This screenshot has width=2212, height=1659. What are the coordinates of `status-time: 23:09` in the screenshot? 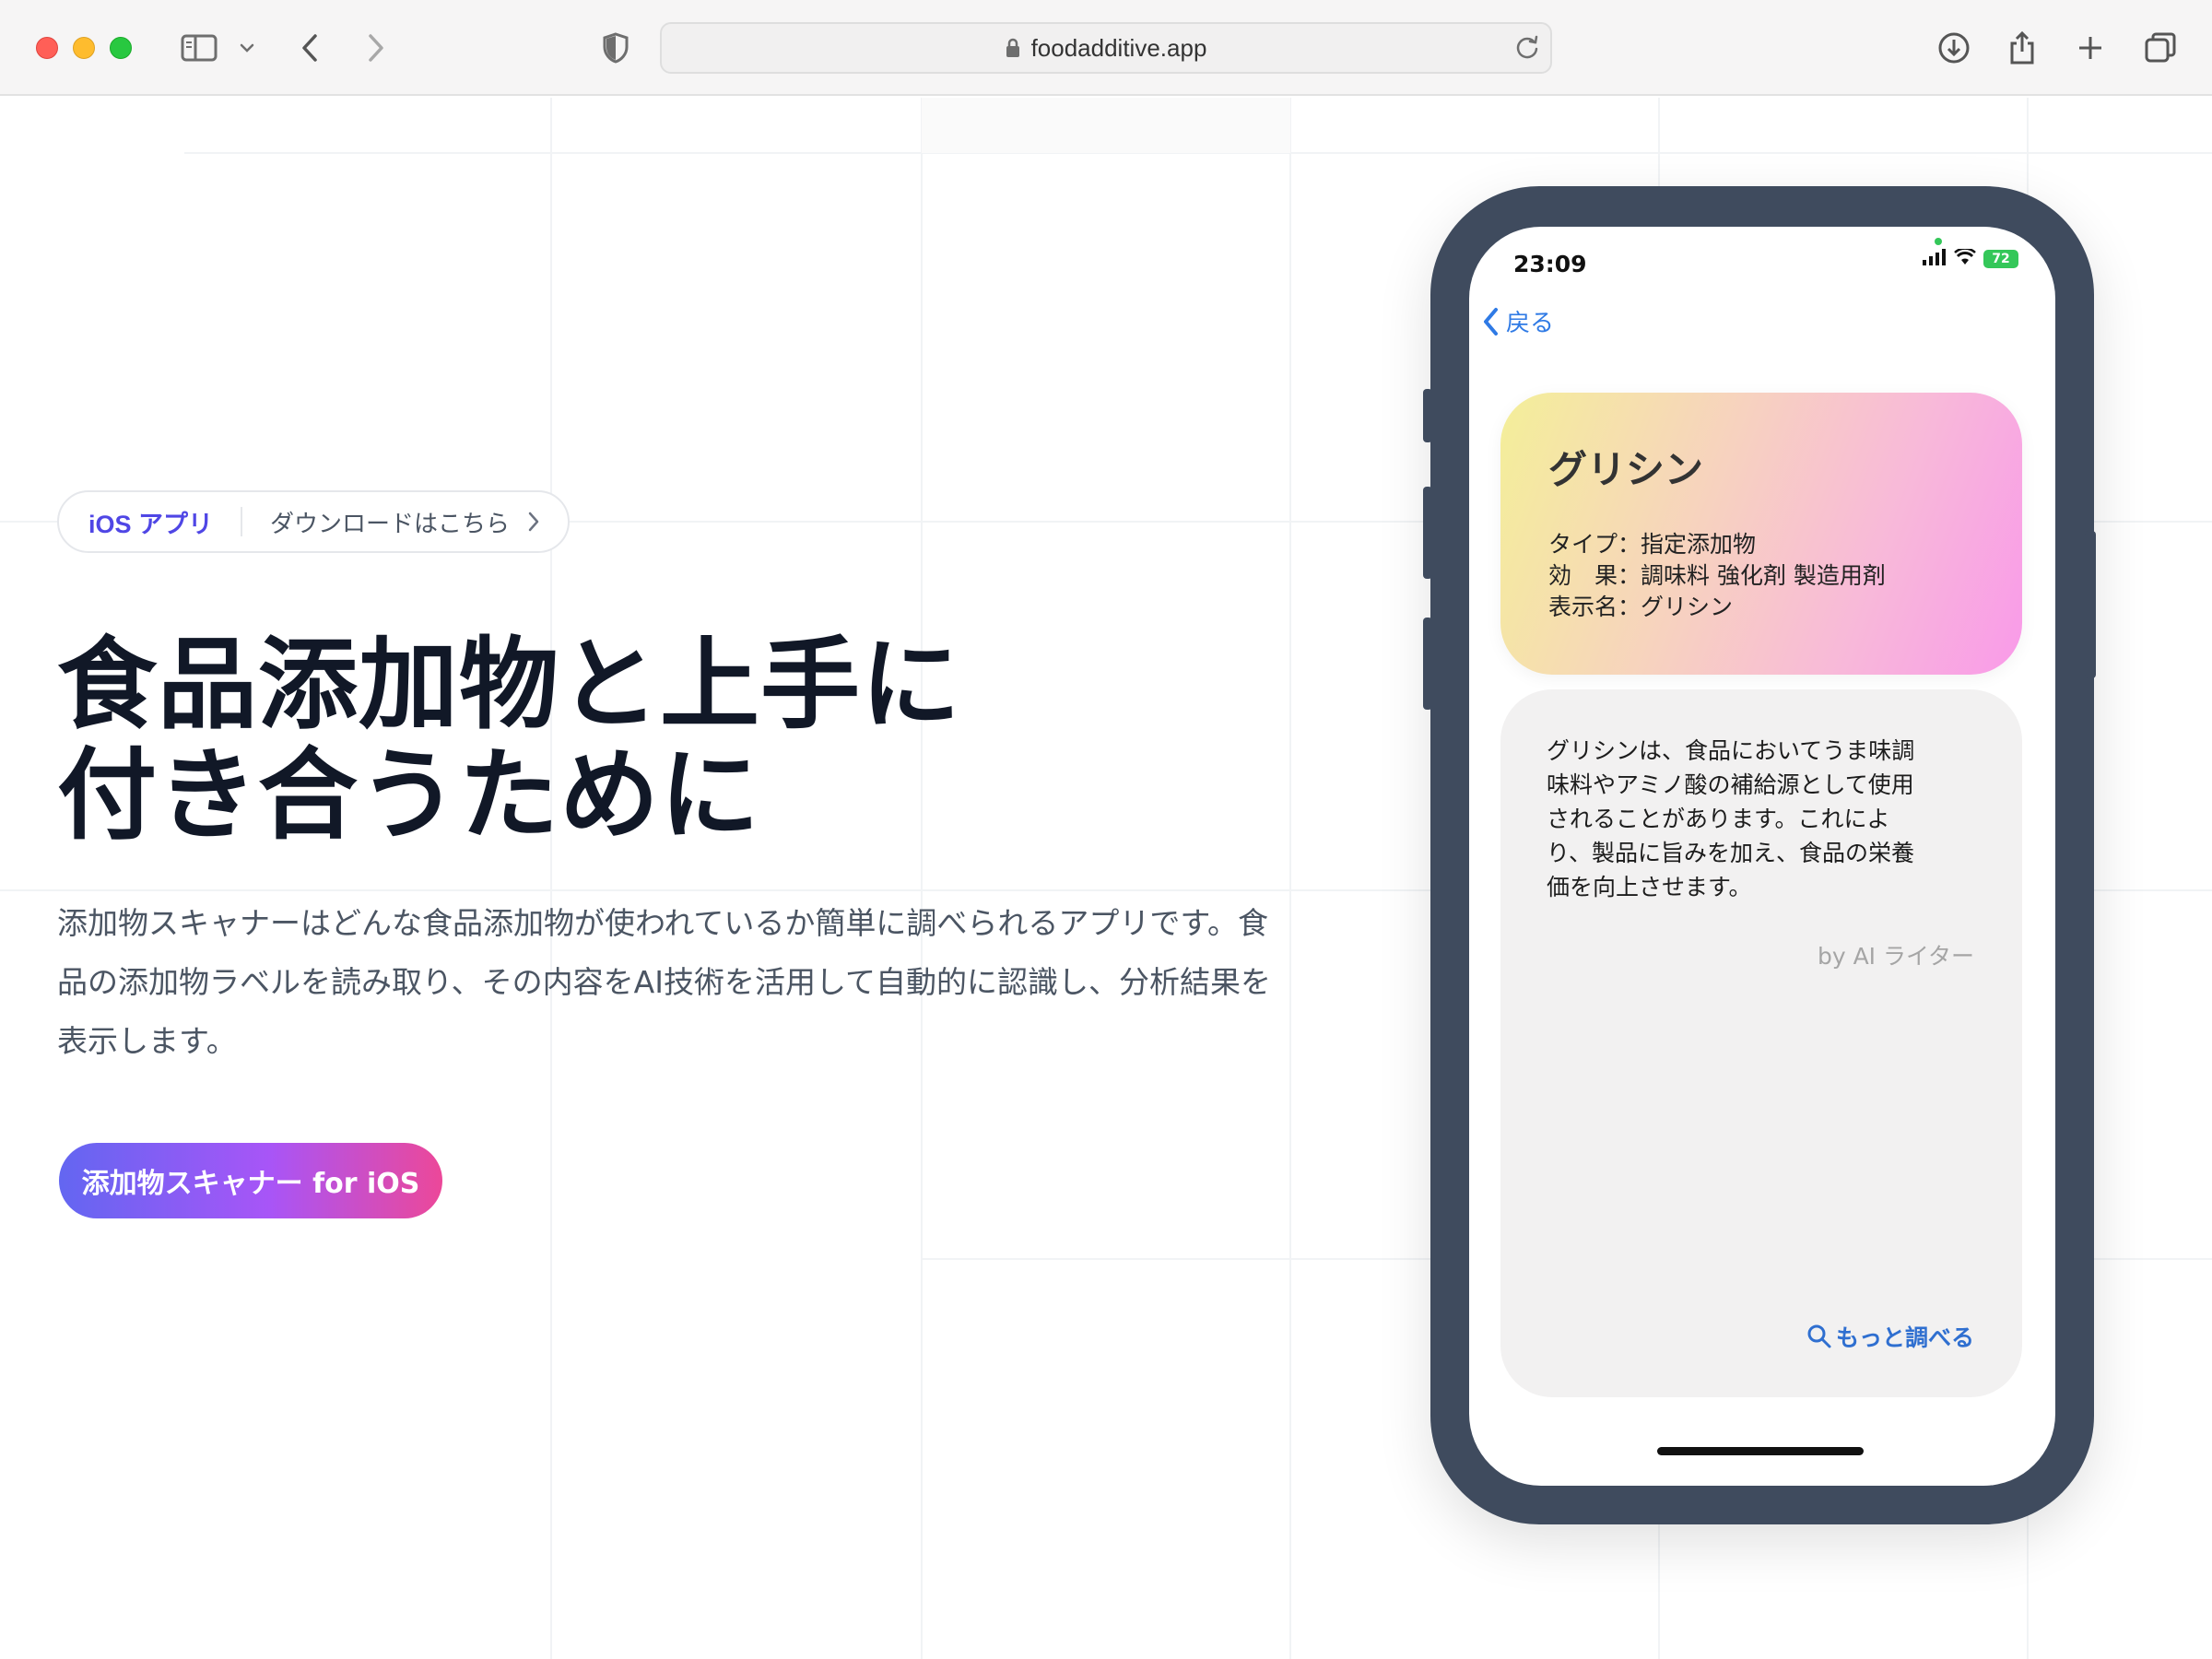 It's located at (1550, 264).